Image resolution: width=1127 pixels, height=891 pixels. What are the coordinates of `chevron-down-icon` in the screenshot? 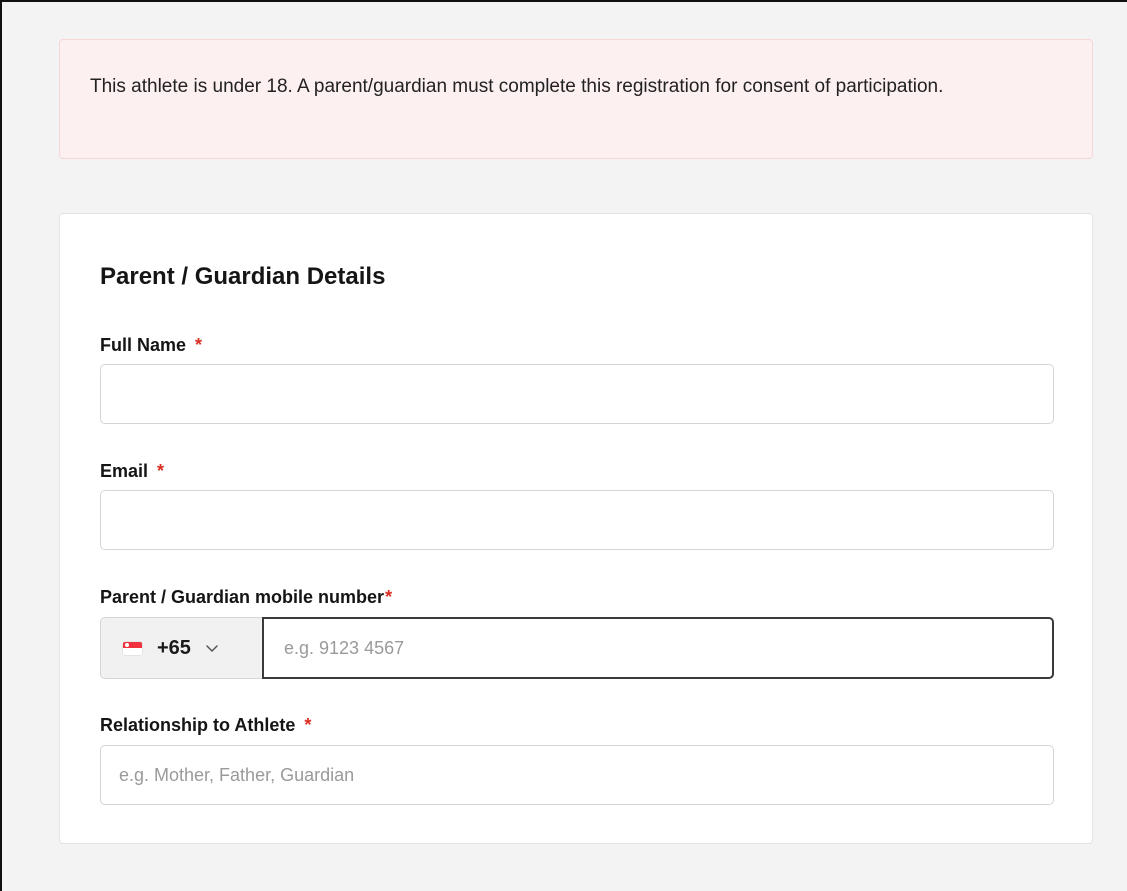 It's located at (212, 648).